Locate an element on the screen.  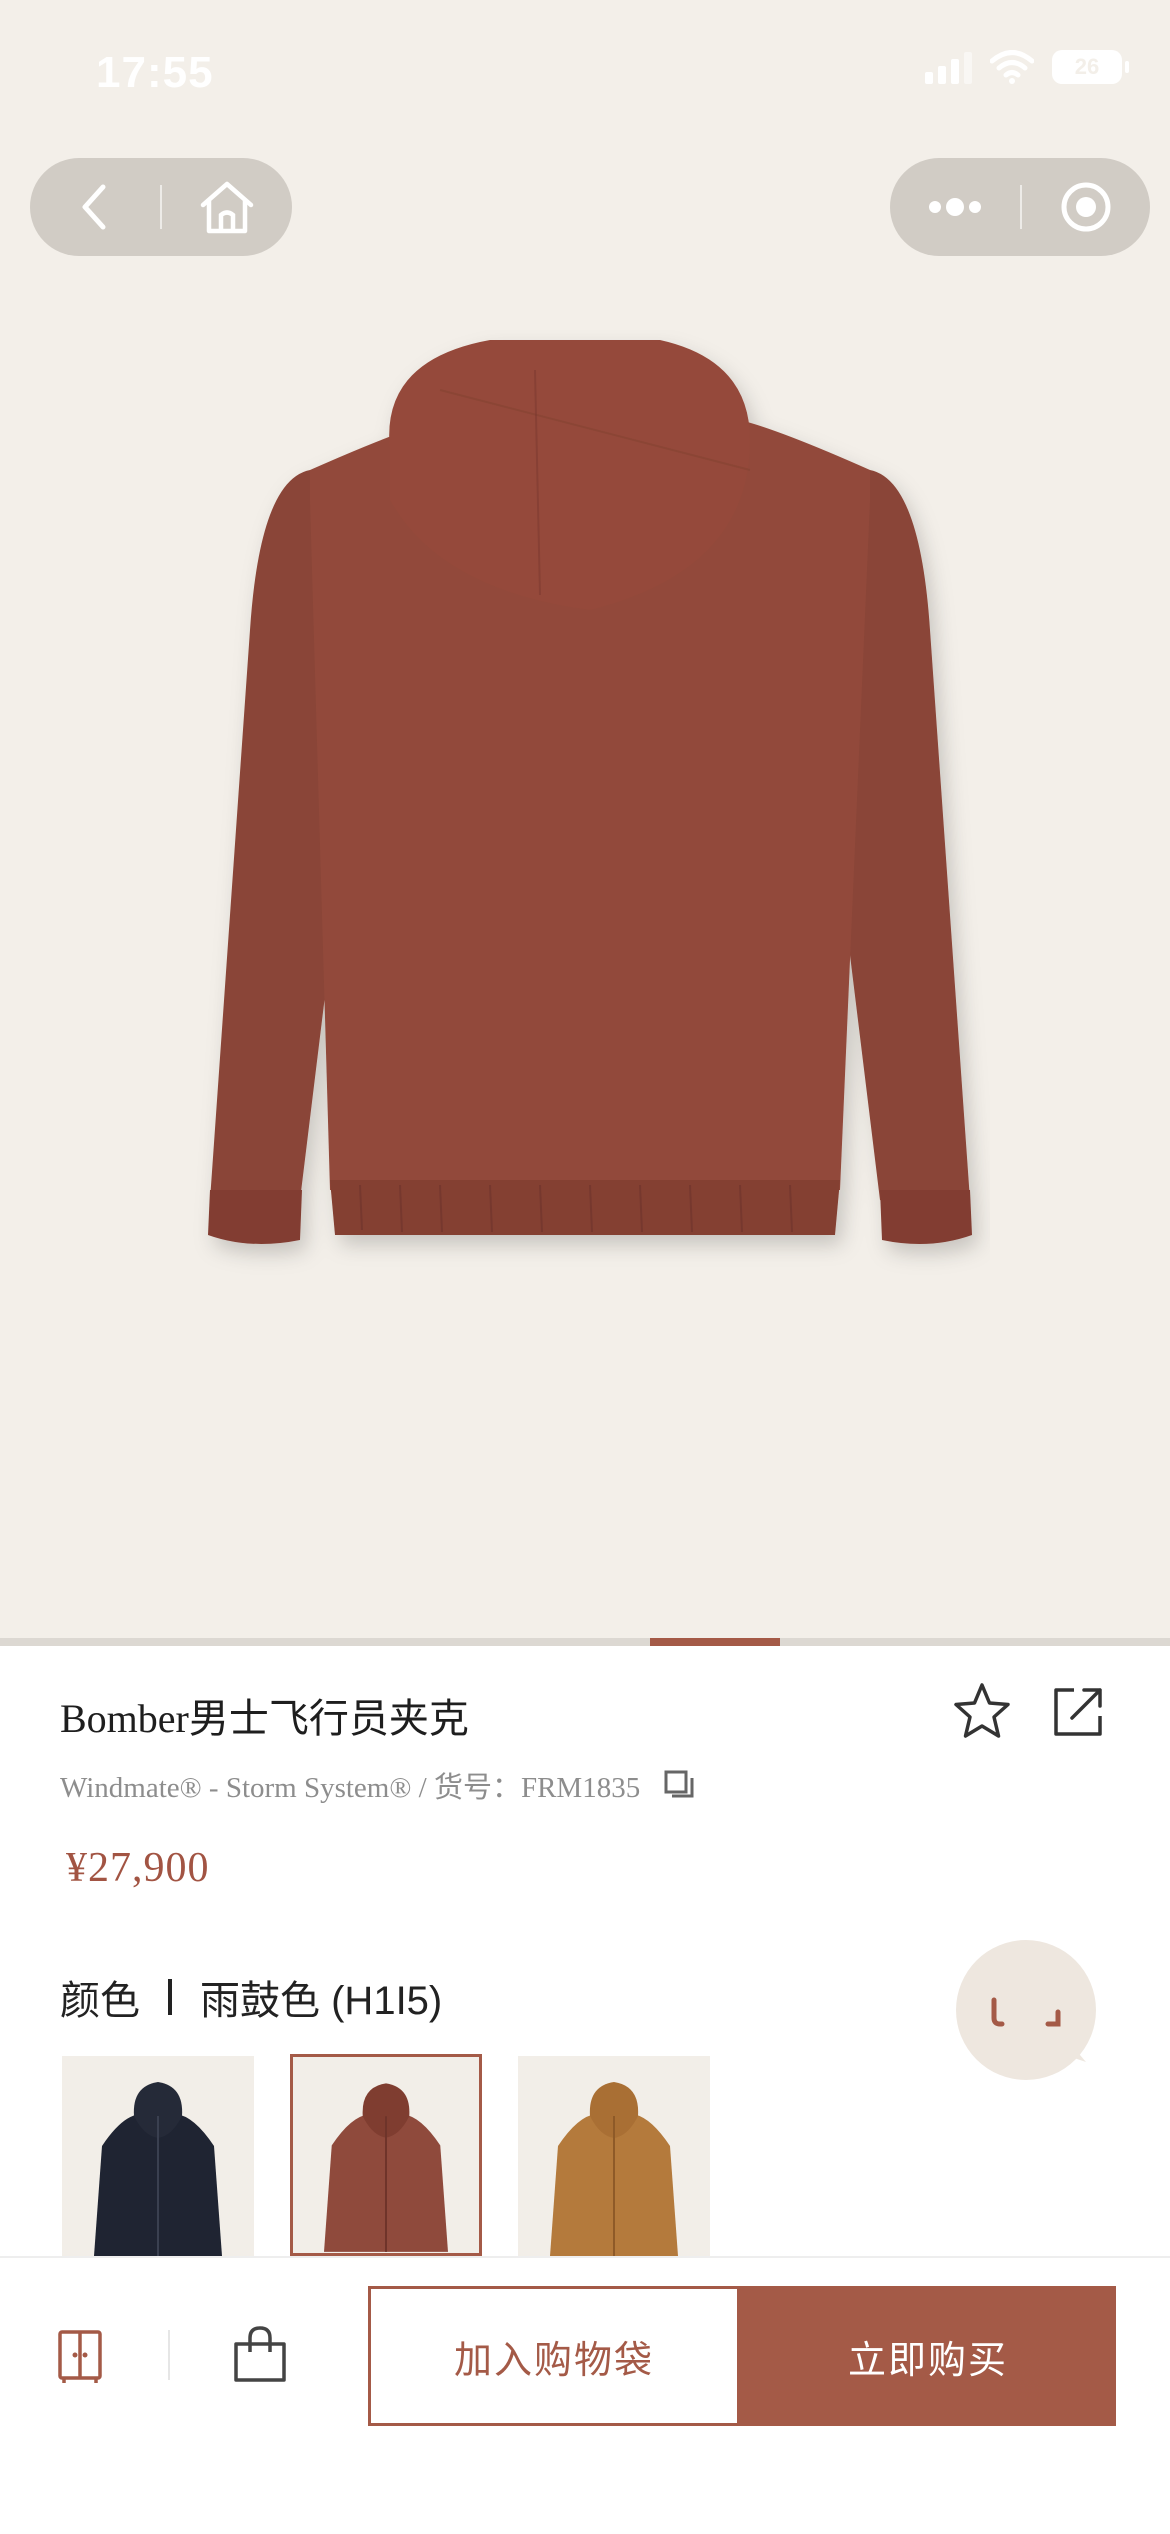
color-label: 颜色 is located at coordinates (100, 2001).